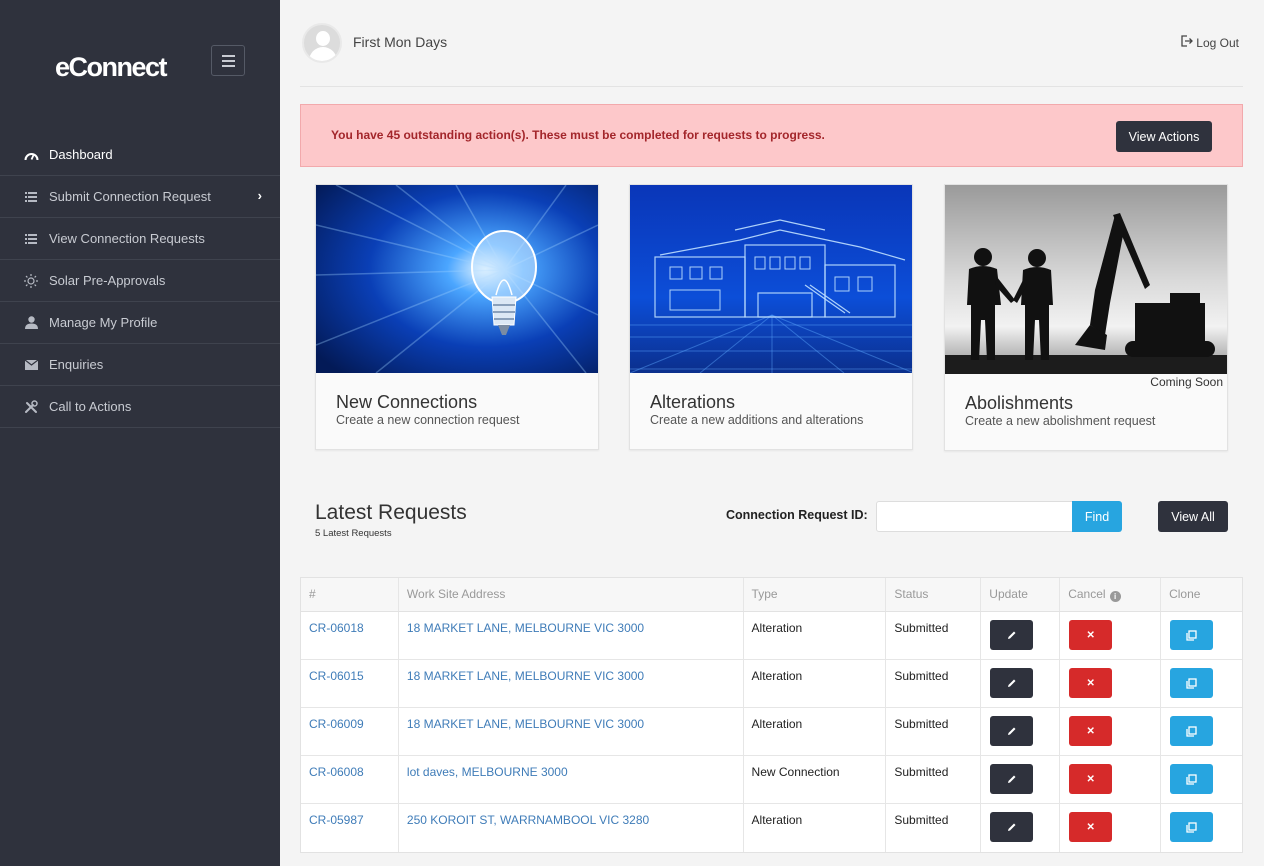 Image resolution: width=1264 pixels, height=866 pixels. What do you see at coordinates (1115, 596) in the screenshot?
I see `info-icon: i` at bounding box center [1115, 596].